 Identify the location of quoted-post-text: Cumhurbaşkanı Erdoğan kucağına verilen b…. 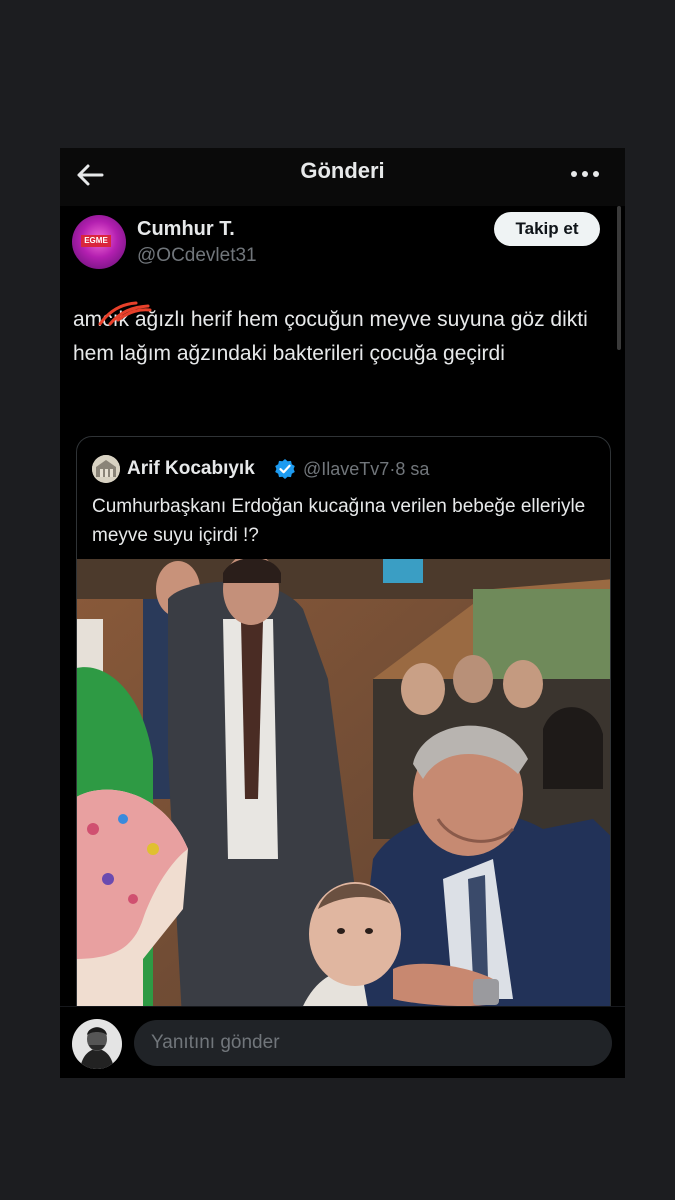
(339, 521).